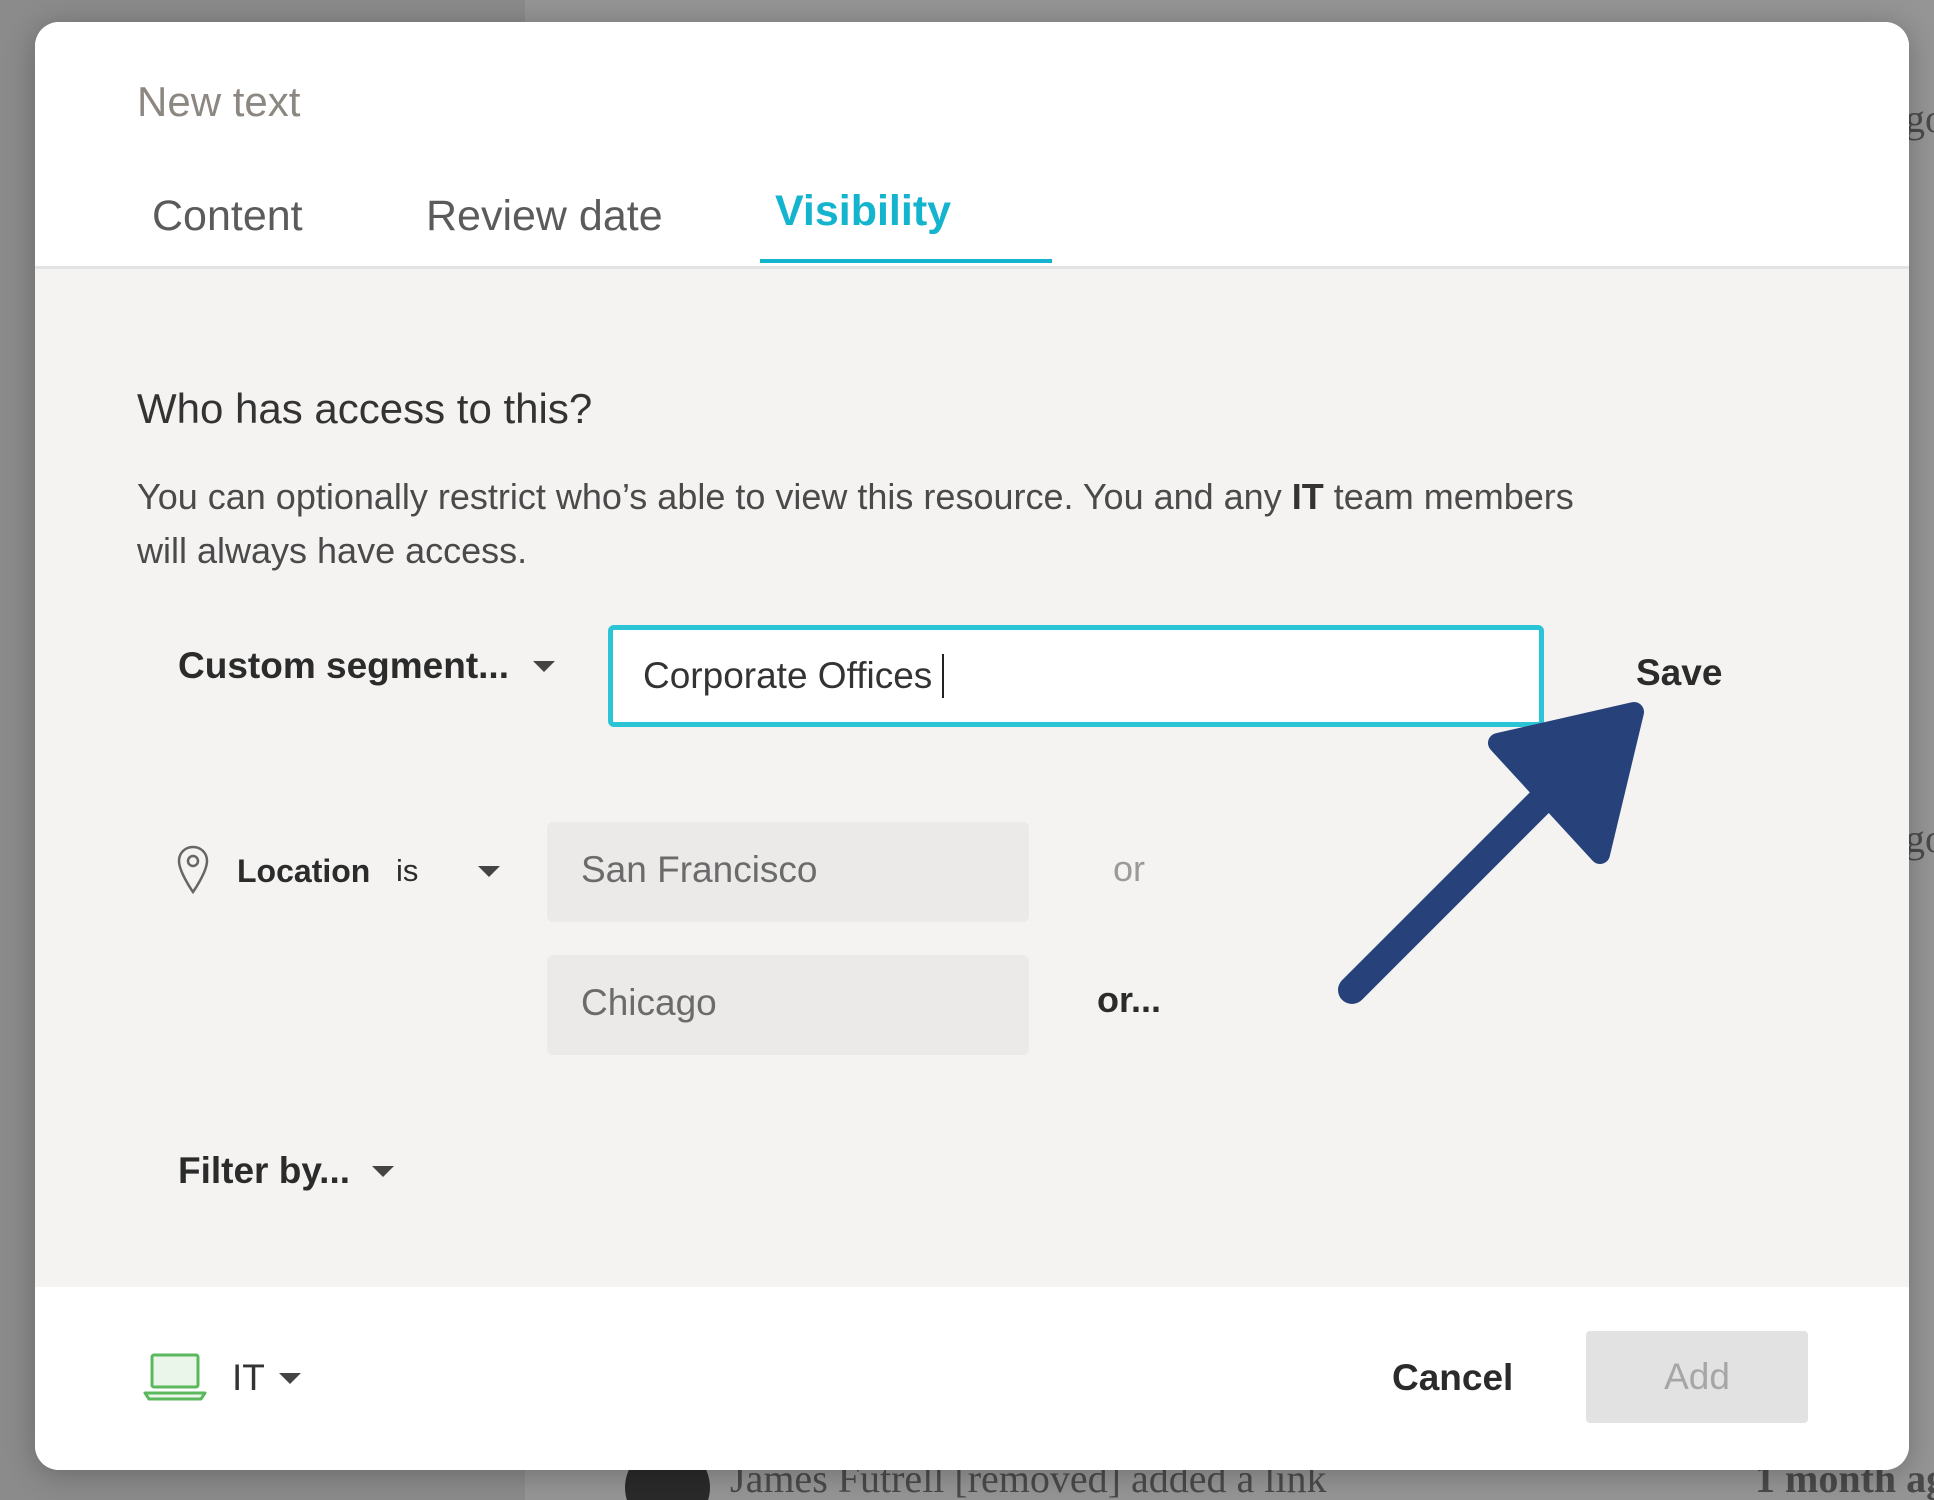 This screenshot has height=1500, width=1934. What do you see at coordinates (788, 1005) in the screenshot?
I see `rule-value-field: Chicago` at bounding box center [788, 1005].